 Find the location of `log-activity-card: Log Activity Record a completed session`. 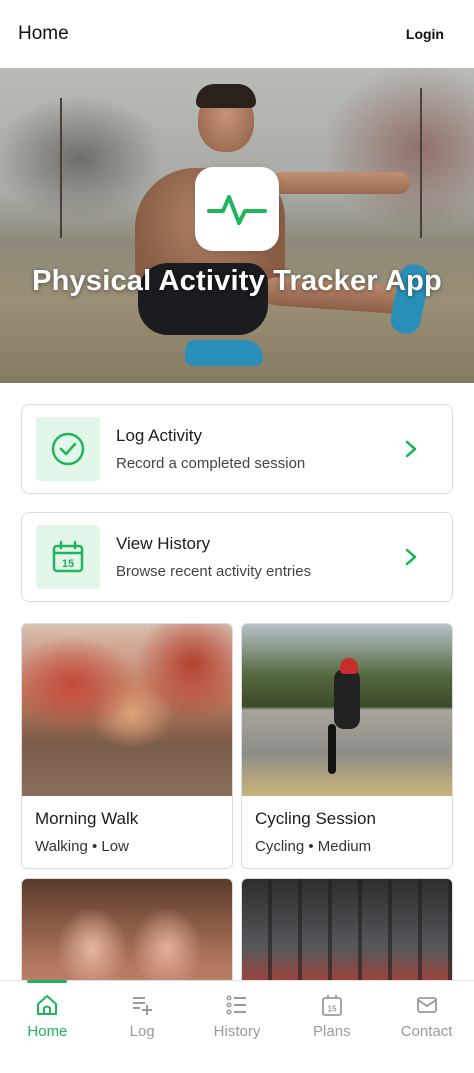

log-activity-card: Log Activity Record a completed session is located at coordinates (237, 449).